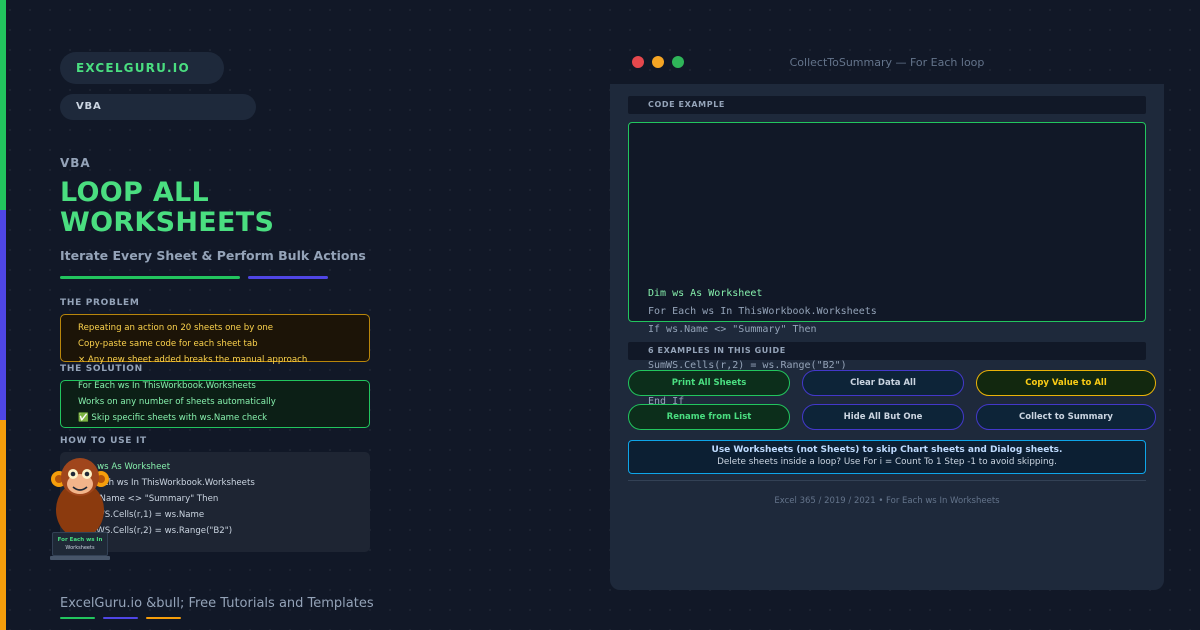 This screenshot has height=630, width=1200. What do you see at coordinates (120, 618) in the screenshot?
I see `footer-bar-indigo` at bounding box center [120, 618].